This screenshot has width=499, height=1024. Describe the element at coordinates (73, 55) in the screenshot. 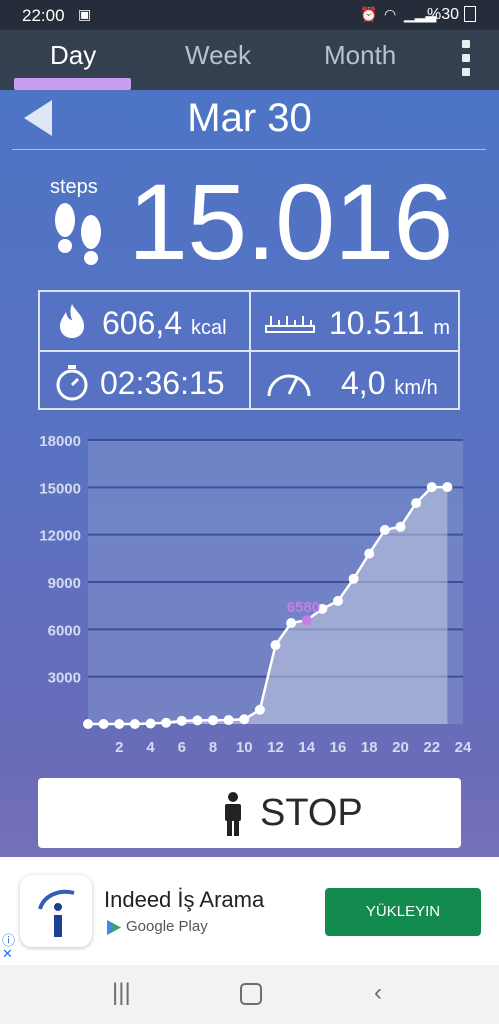

I see `tab-day: Day` at that location.